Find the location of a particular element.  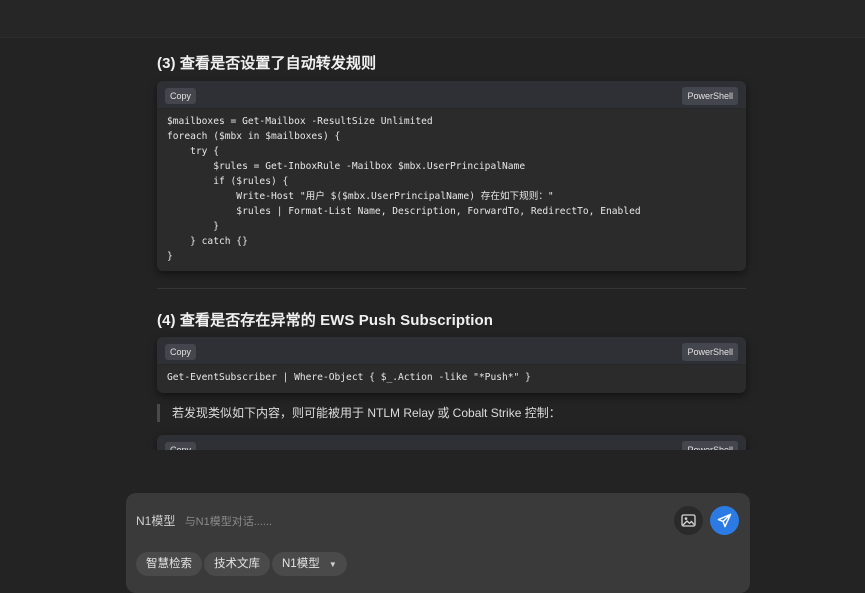

composer-model-label: N1模型 is located at coordinates (156, 521).